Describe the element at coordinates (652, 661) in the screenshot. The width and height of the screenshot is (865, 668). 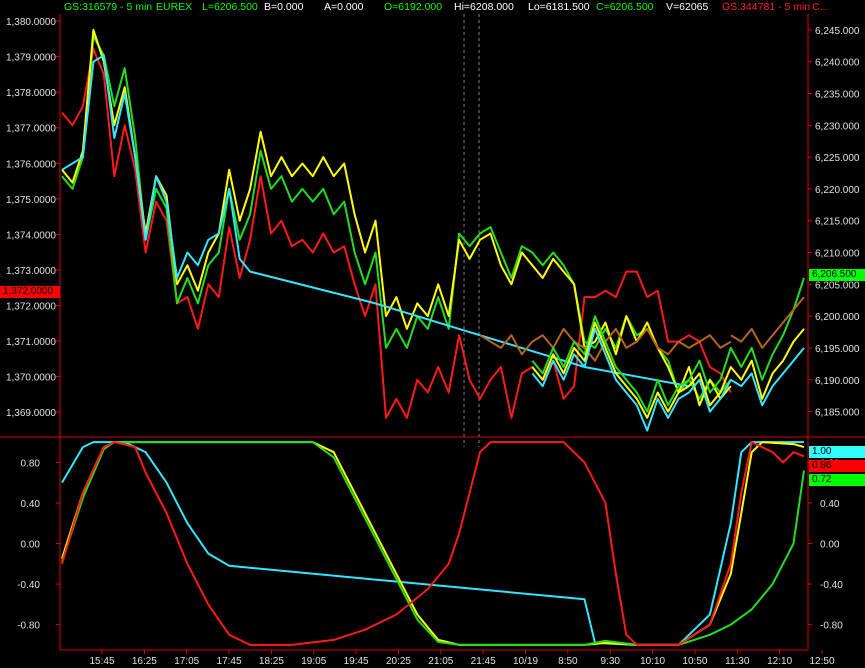
I see `x-tick-label: 10:10` at that location.